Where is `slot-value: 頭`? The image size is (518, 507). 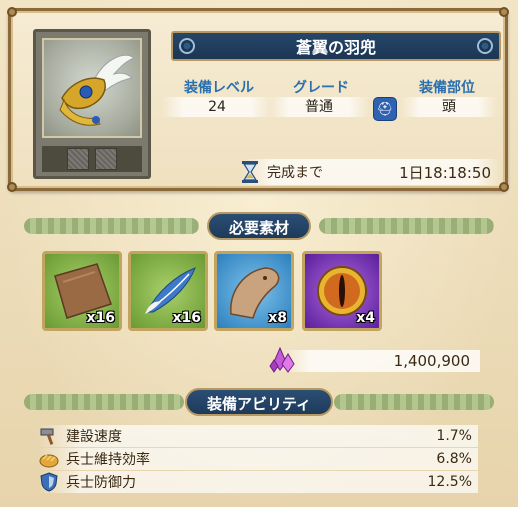 slot-value: 頭 is located at coordinates (449, 107).